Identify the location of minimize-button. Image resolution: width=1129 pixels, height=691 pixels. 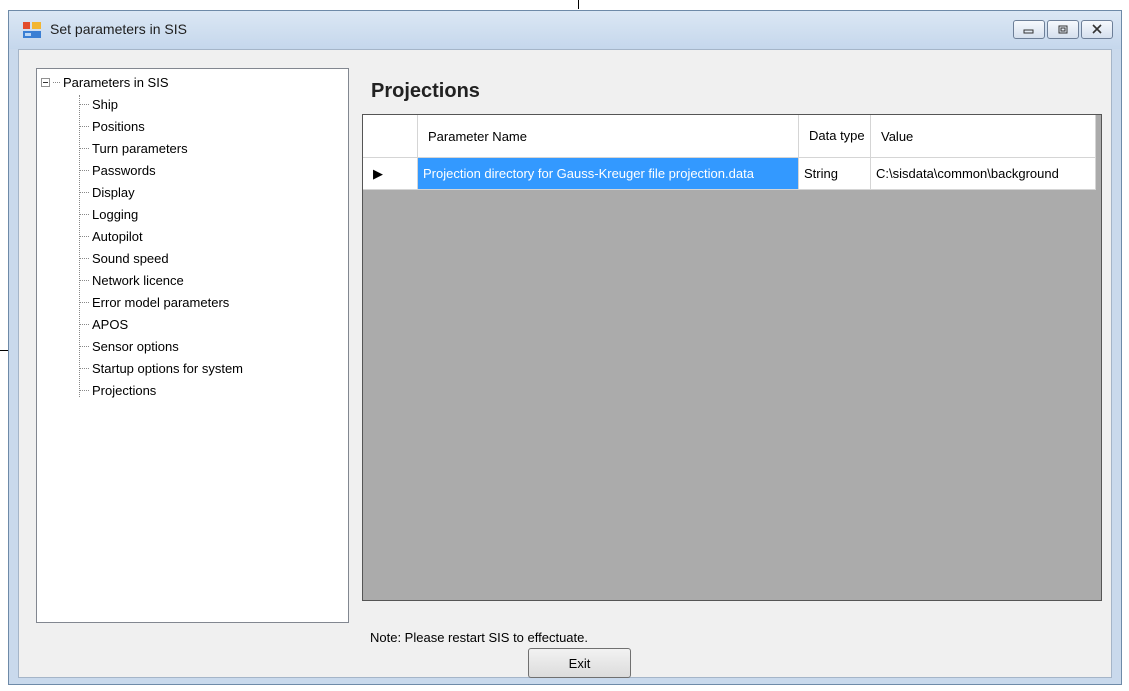
(1029, 29).